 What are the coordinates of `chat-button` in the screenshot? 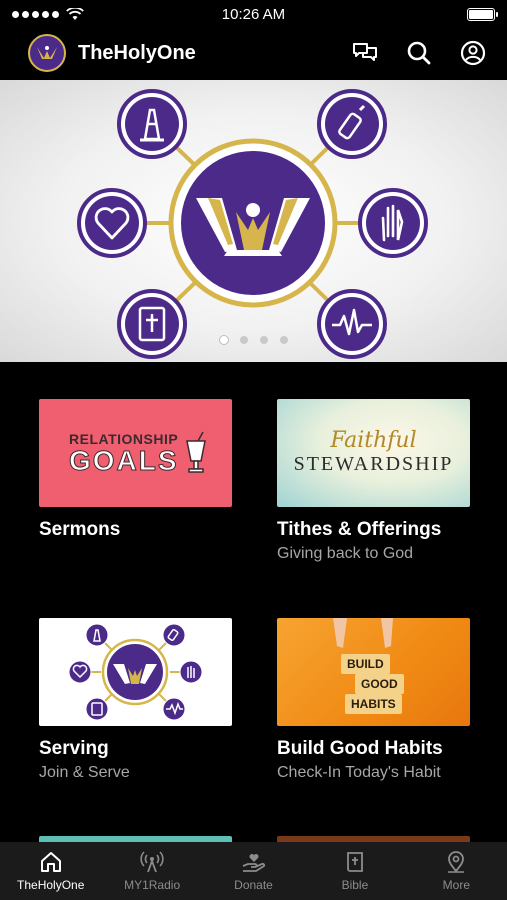 It's located at (365, 53).